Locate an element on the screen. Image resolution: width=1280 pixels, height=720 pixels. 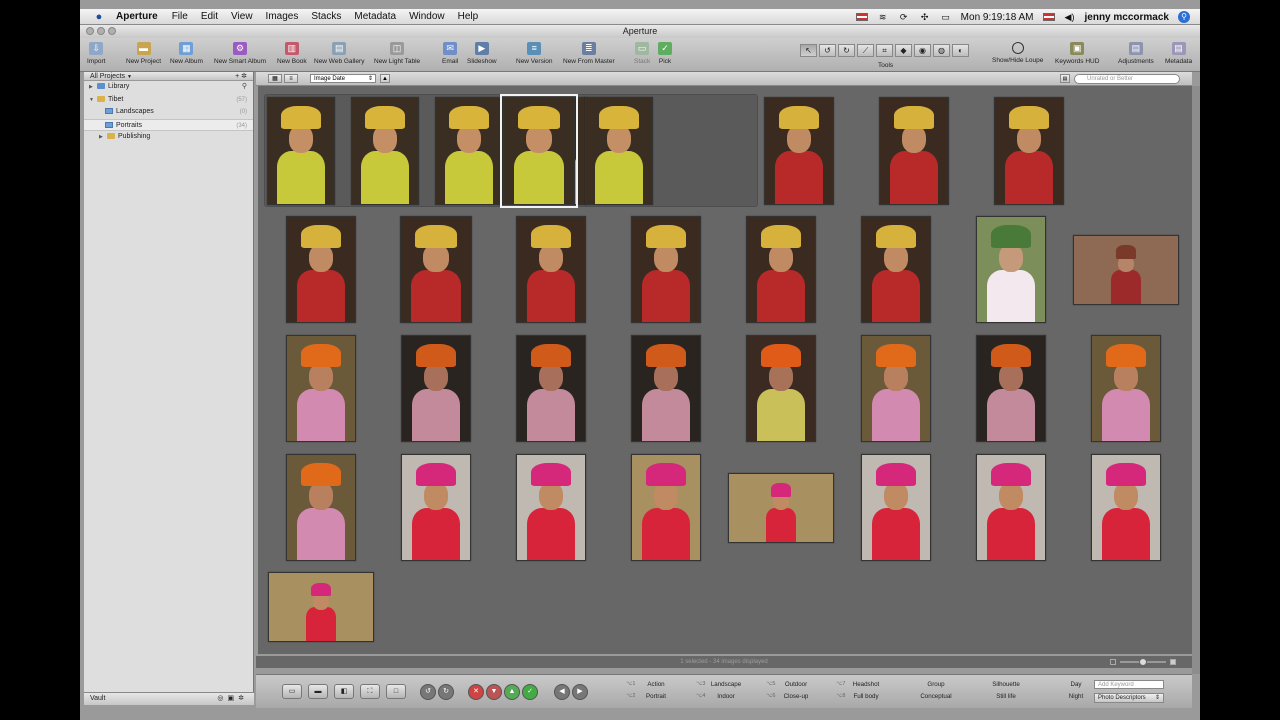
image-thumbnail-selected is located at coordinates (539, 150).